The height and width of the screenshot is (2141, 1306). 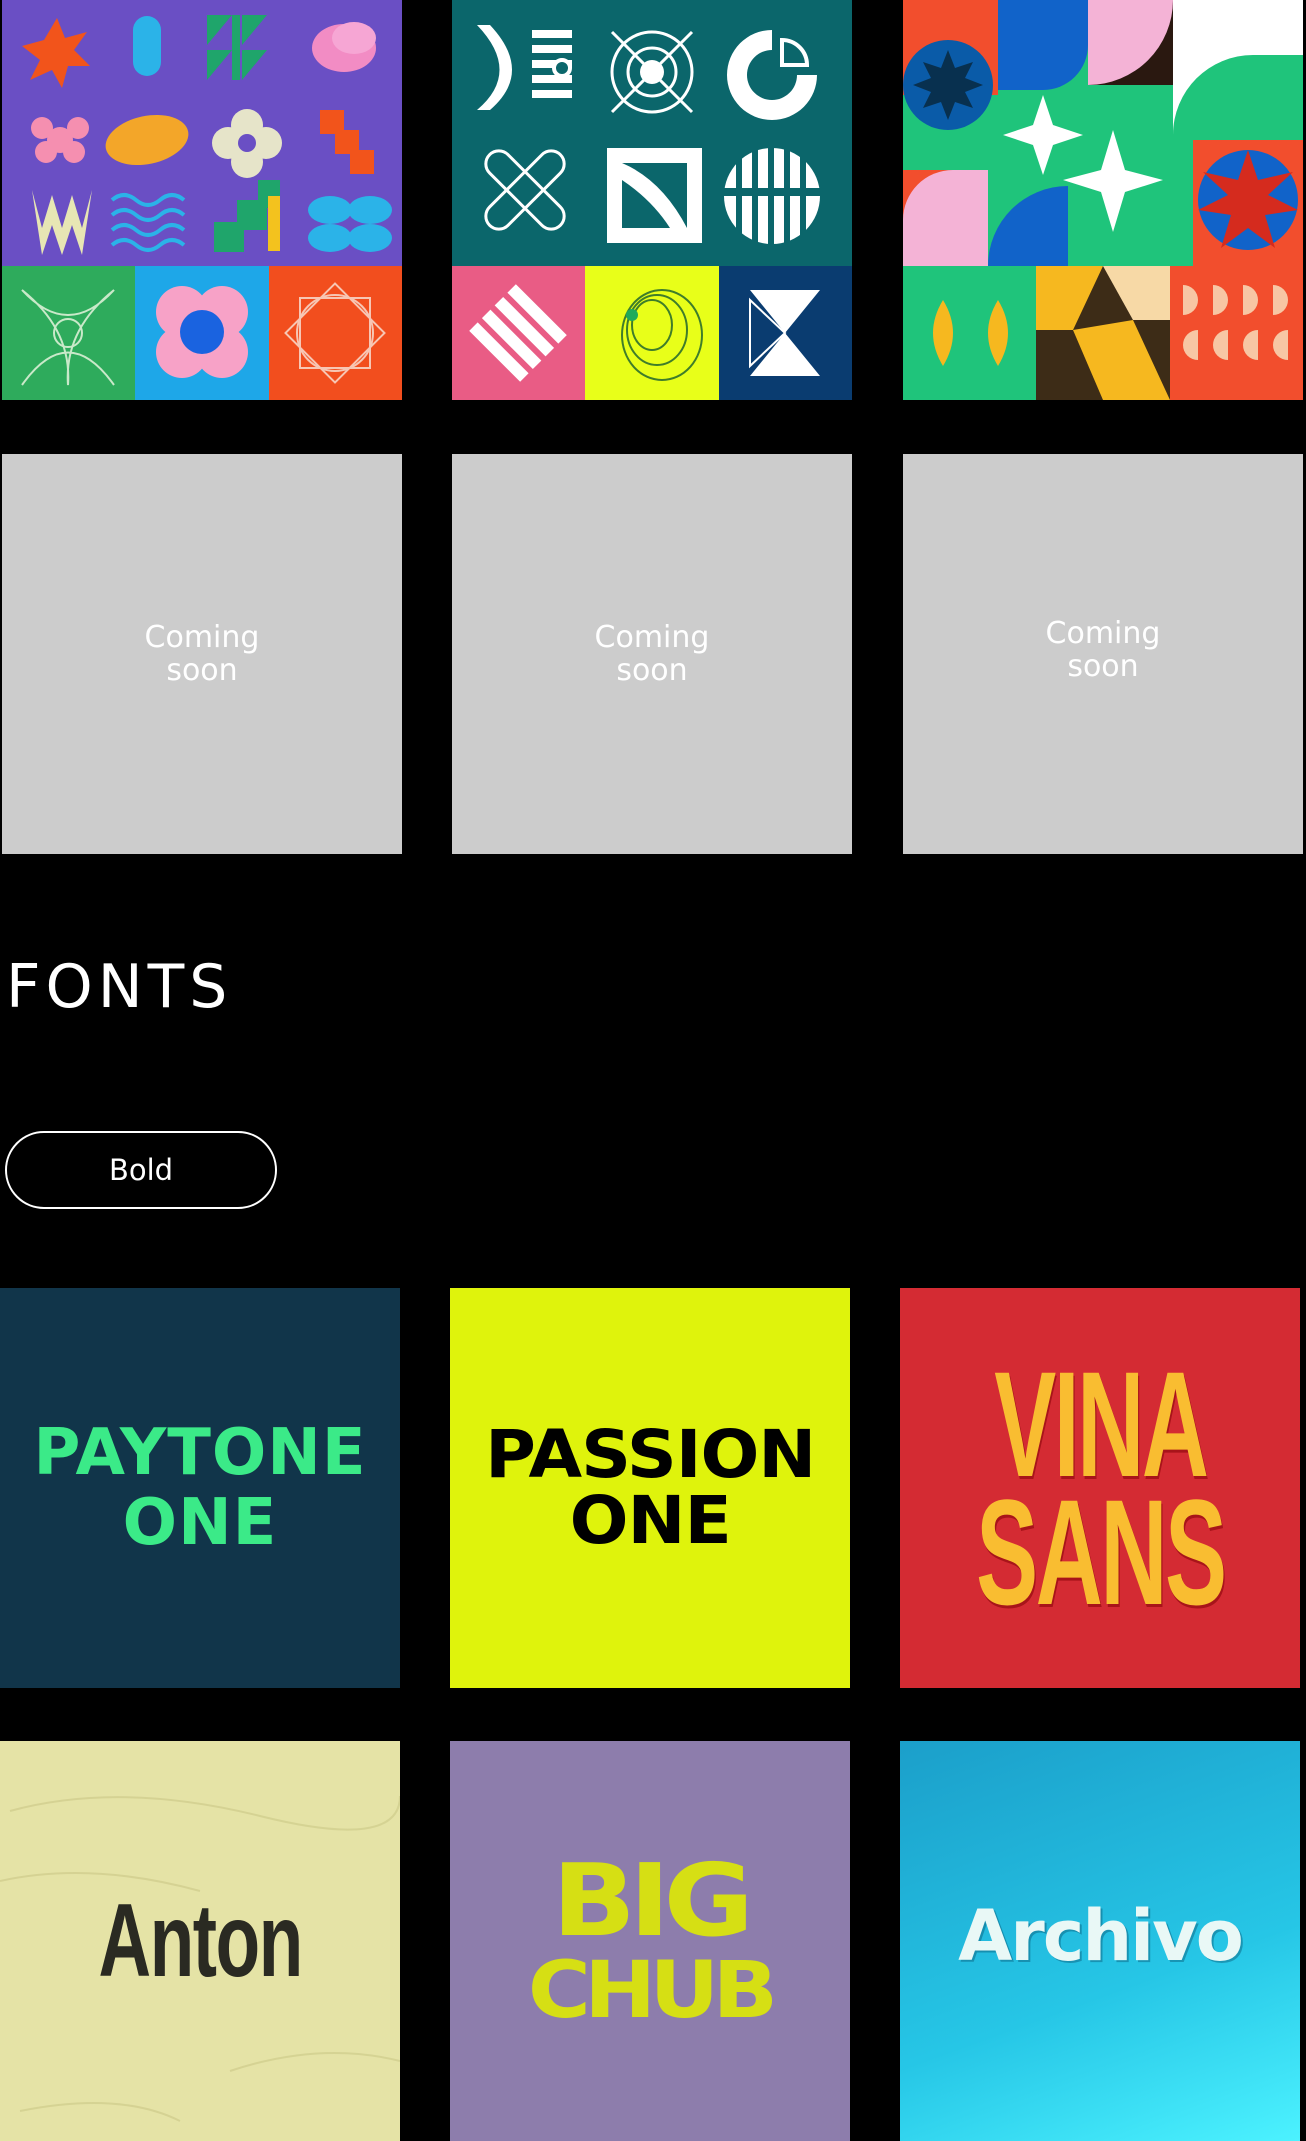 I want to click on font-card-anton: Anton, so click(x=200, y=1941).